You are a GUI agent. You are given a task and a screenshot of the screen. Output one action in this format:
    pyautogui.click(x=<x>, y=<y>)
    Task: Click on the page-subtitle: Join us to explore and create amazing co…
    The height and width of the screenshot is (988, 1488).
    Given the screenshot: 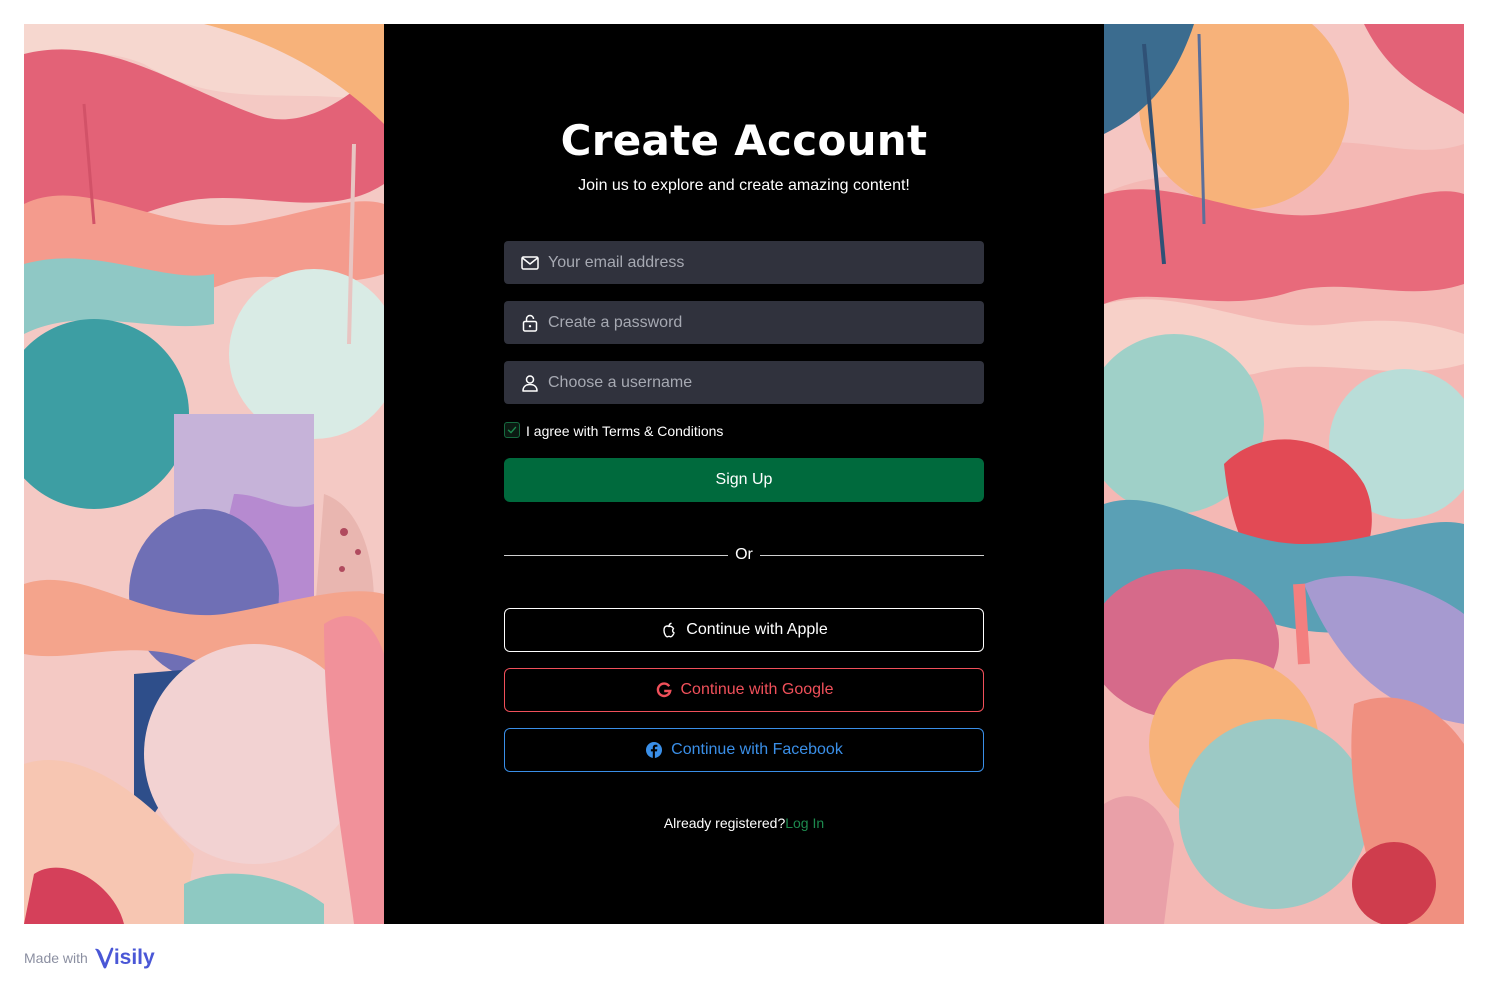 What is the action you would take?
    pyautogui.click(x=744, y=185)
    